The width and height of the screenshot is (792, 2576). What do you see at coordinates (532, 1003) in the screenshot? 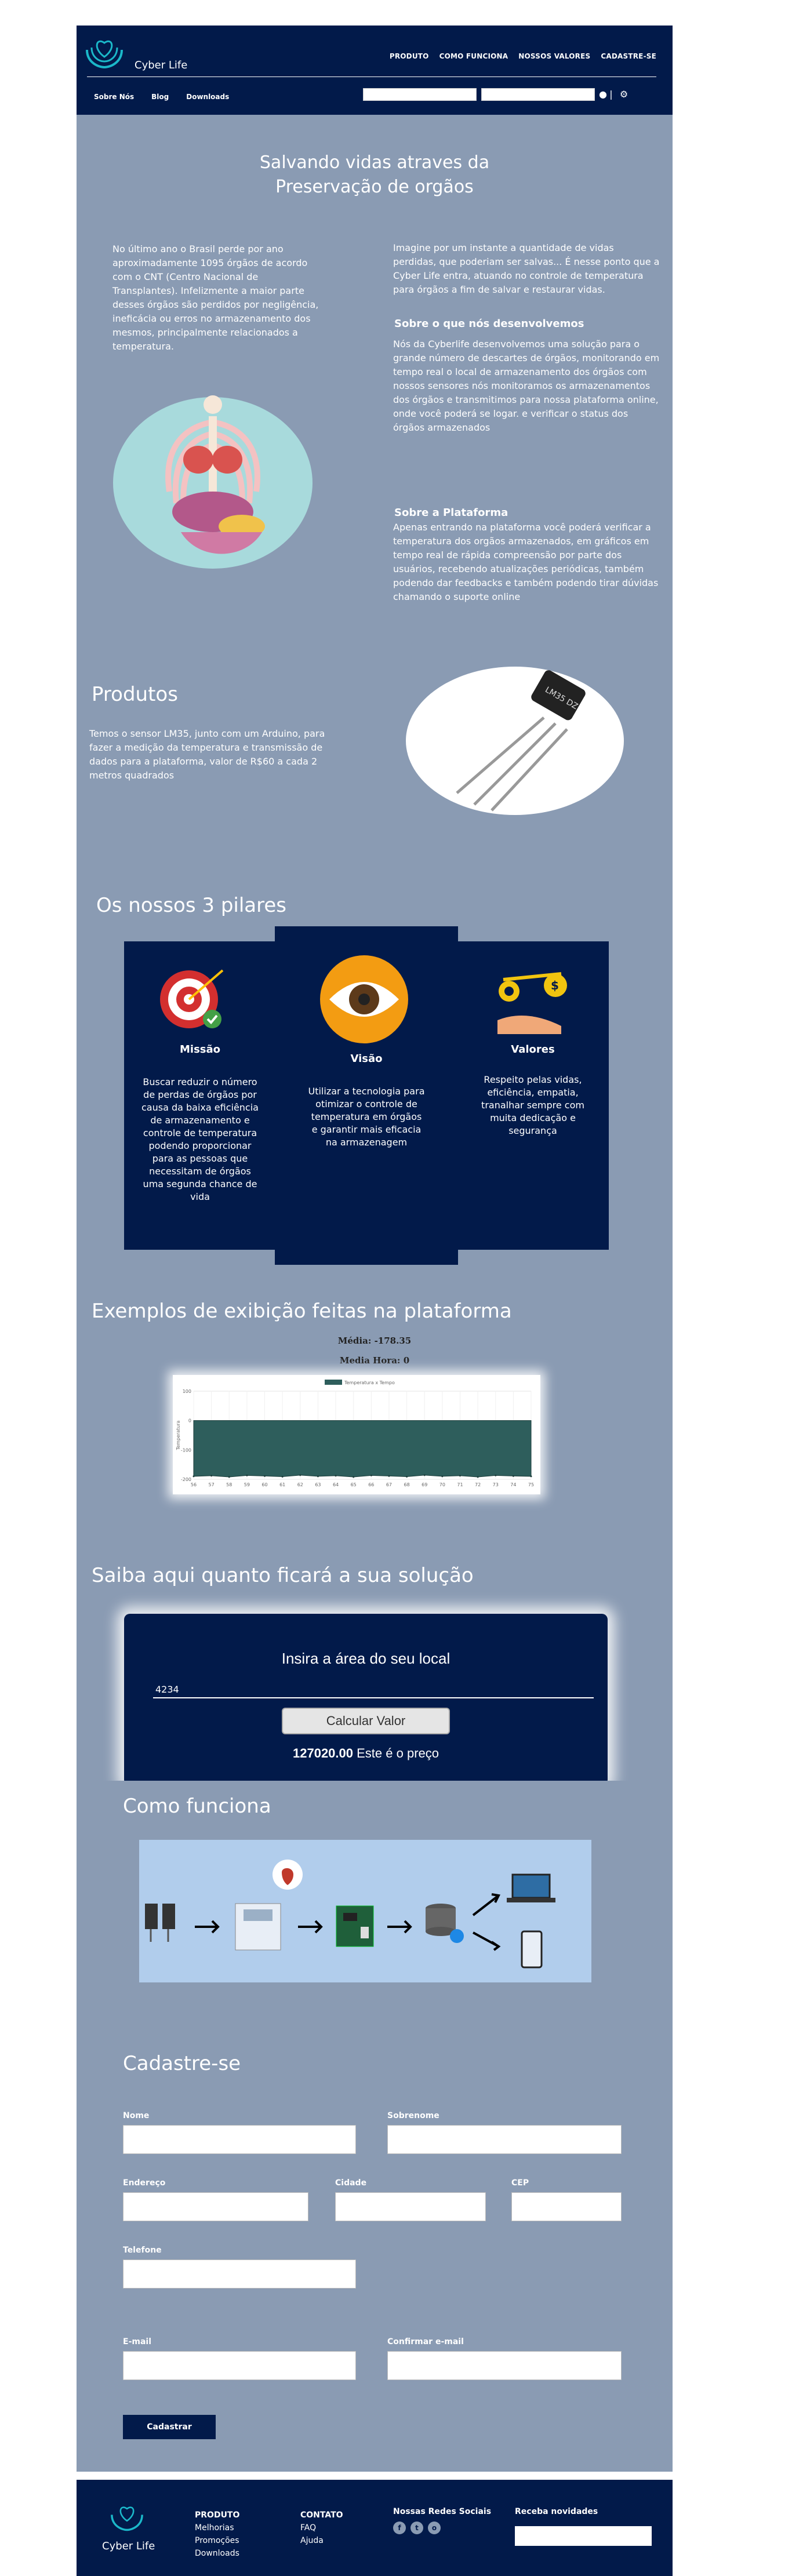
I see `scale-icon: $` at bounding box center [532, 1003].